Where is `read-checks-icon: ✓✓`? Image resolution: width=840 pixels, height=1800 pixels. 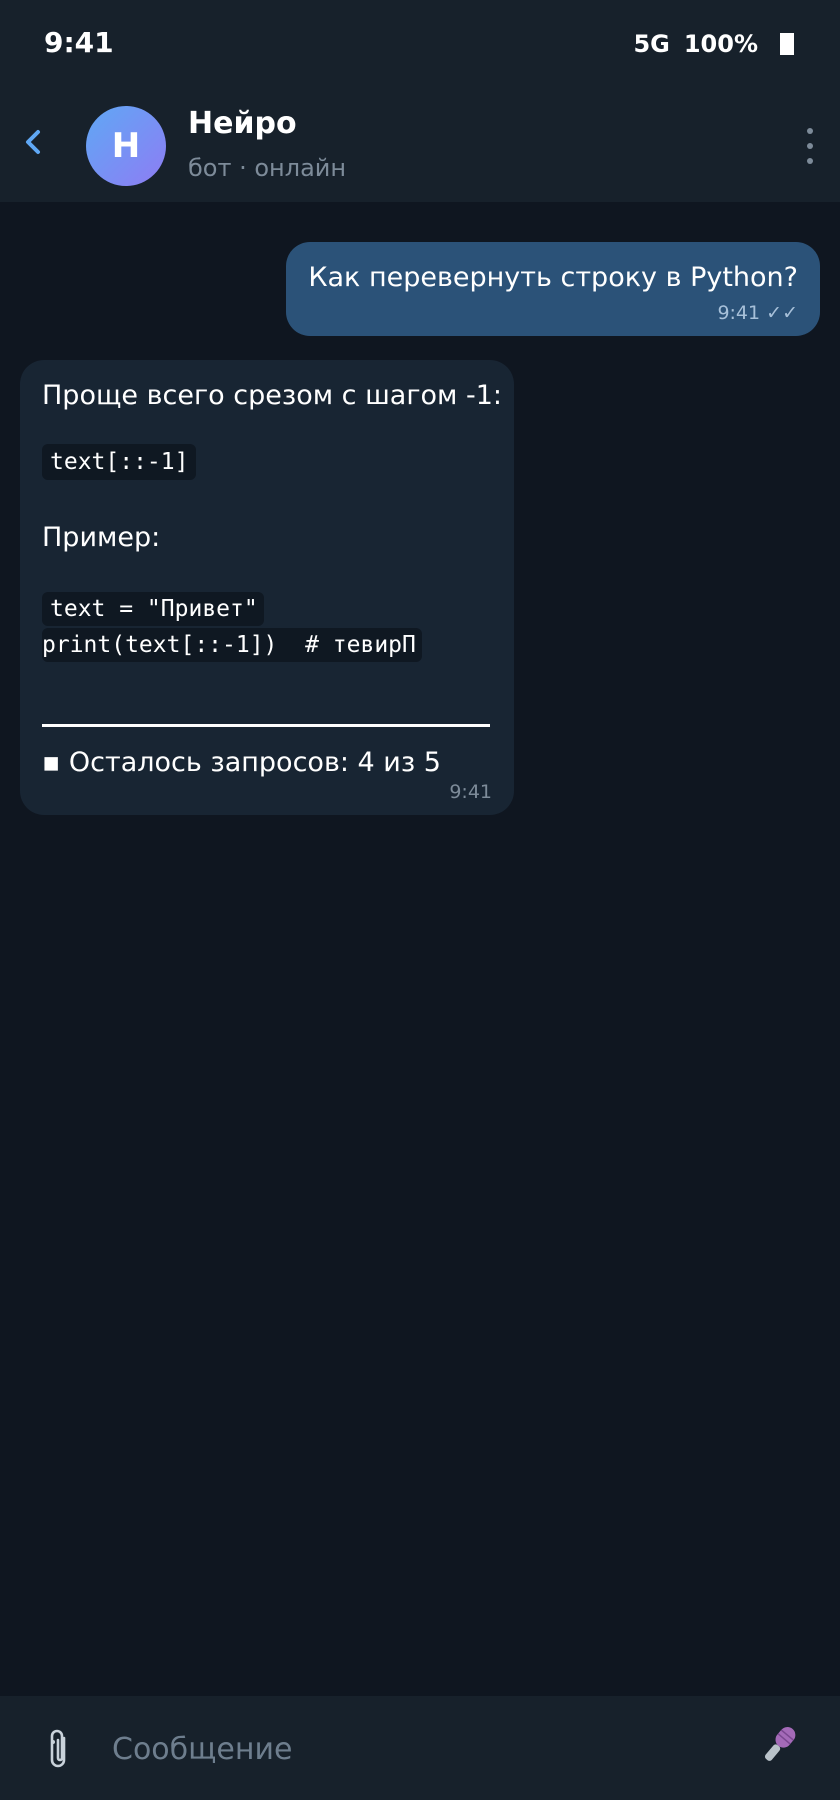
read-checks-icon: ✓✓ is located at coordinates (782, 313).